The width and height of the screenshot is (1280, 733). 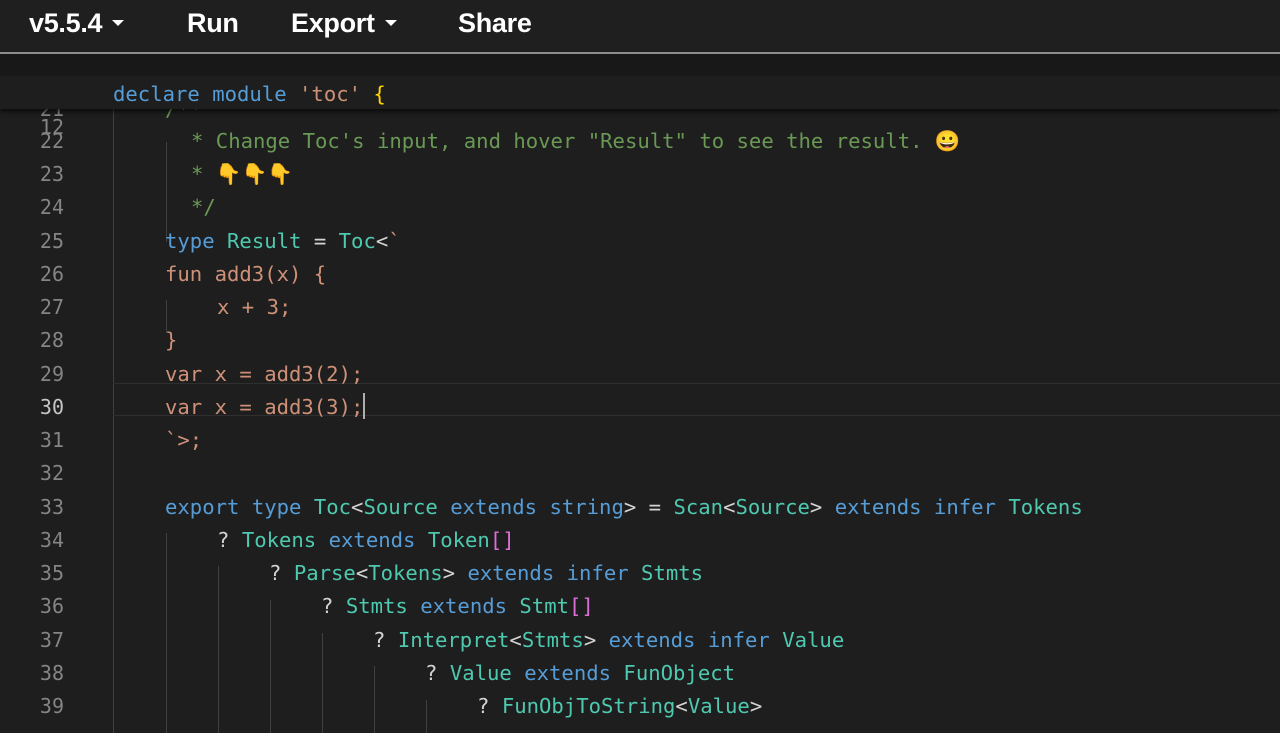 I want to click on code-token: Result, so click(x=264, y=241).